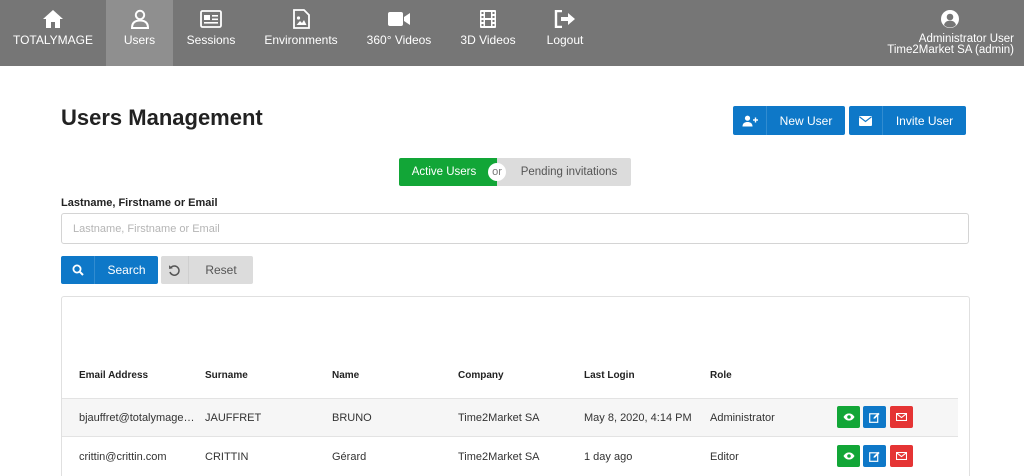  Describe the element at coordinates (140, 19) in the screenshot. I see `user-icon` at that location.